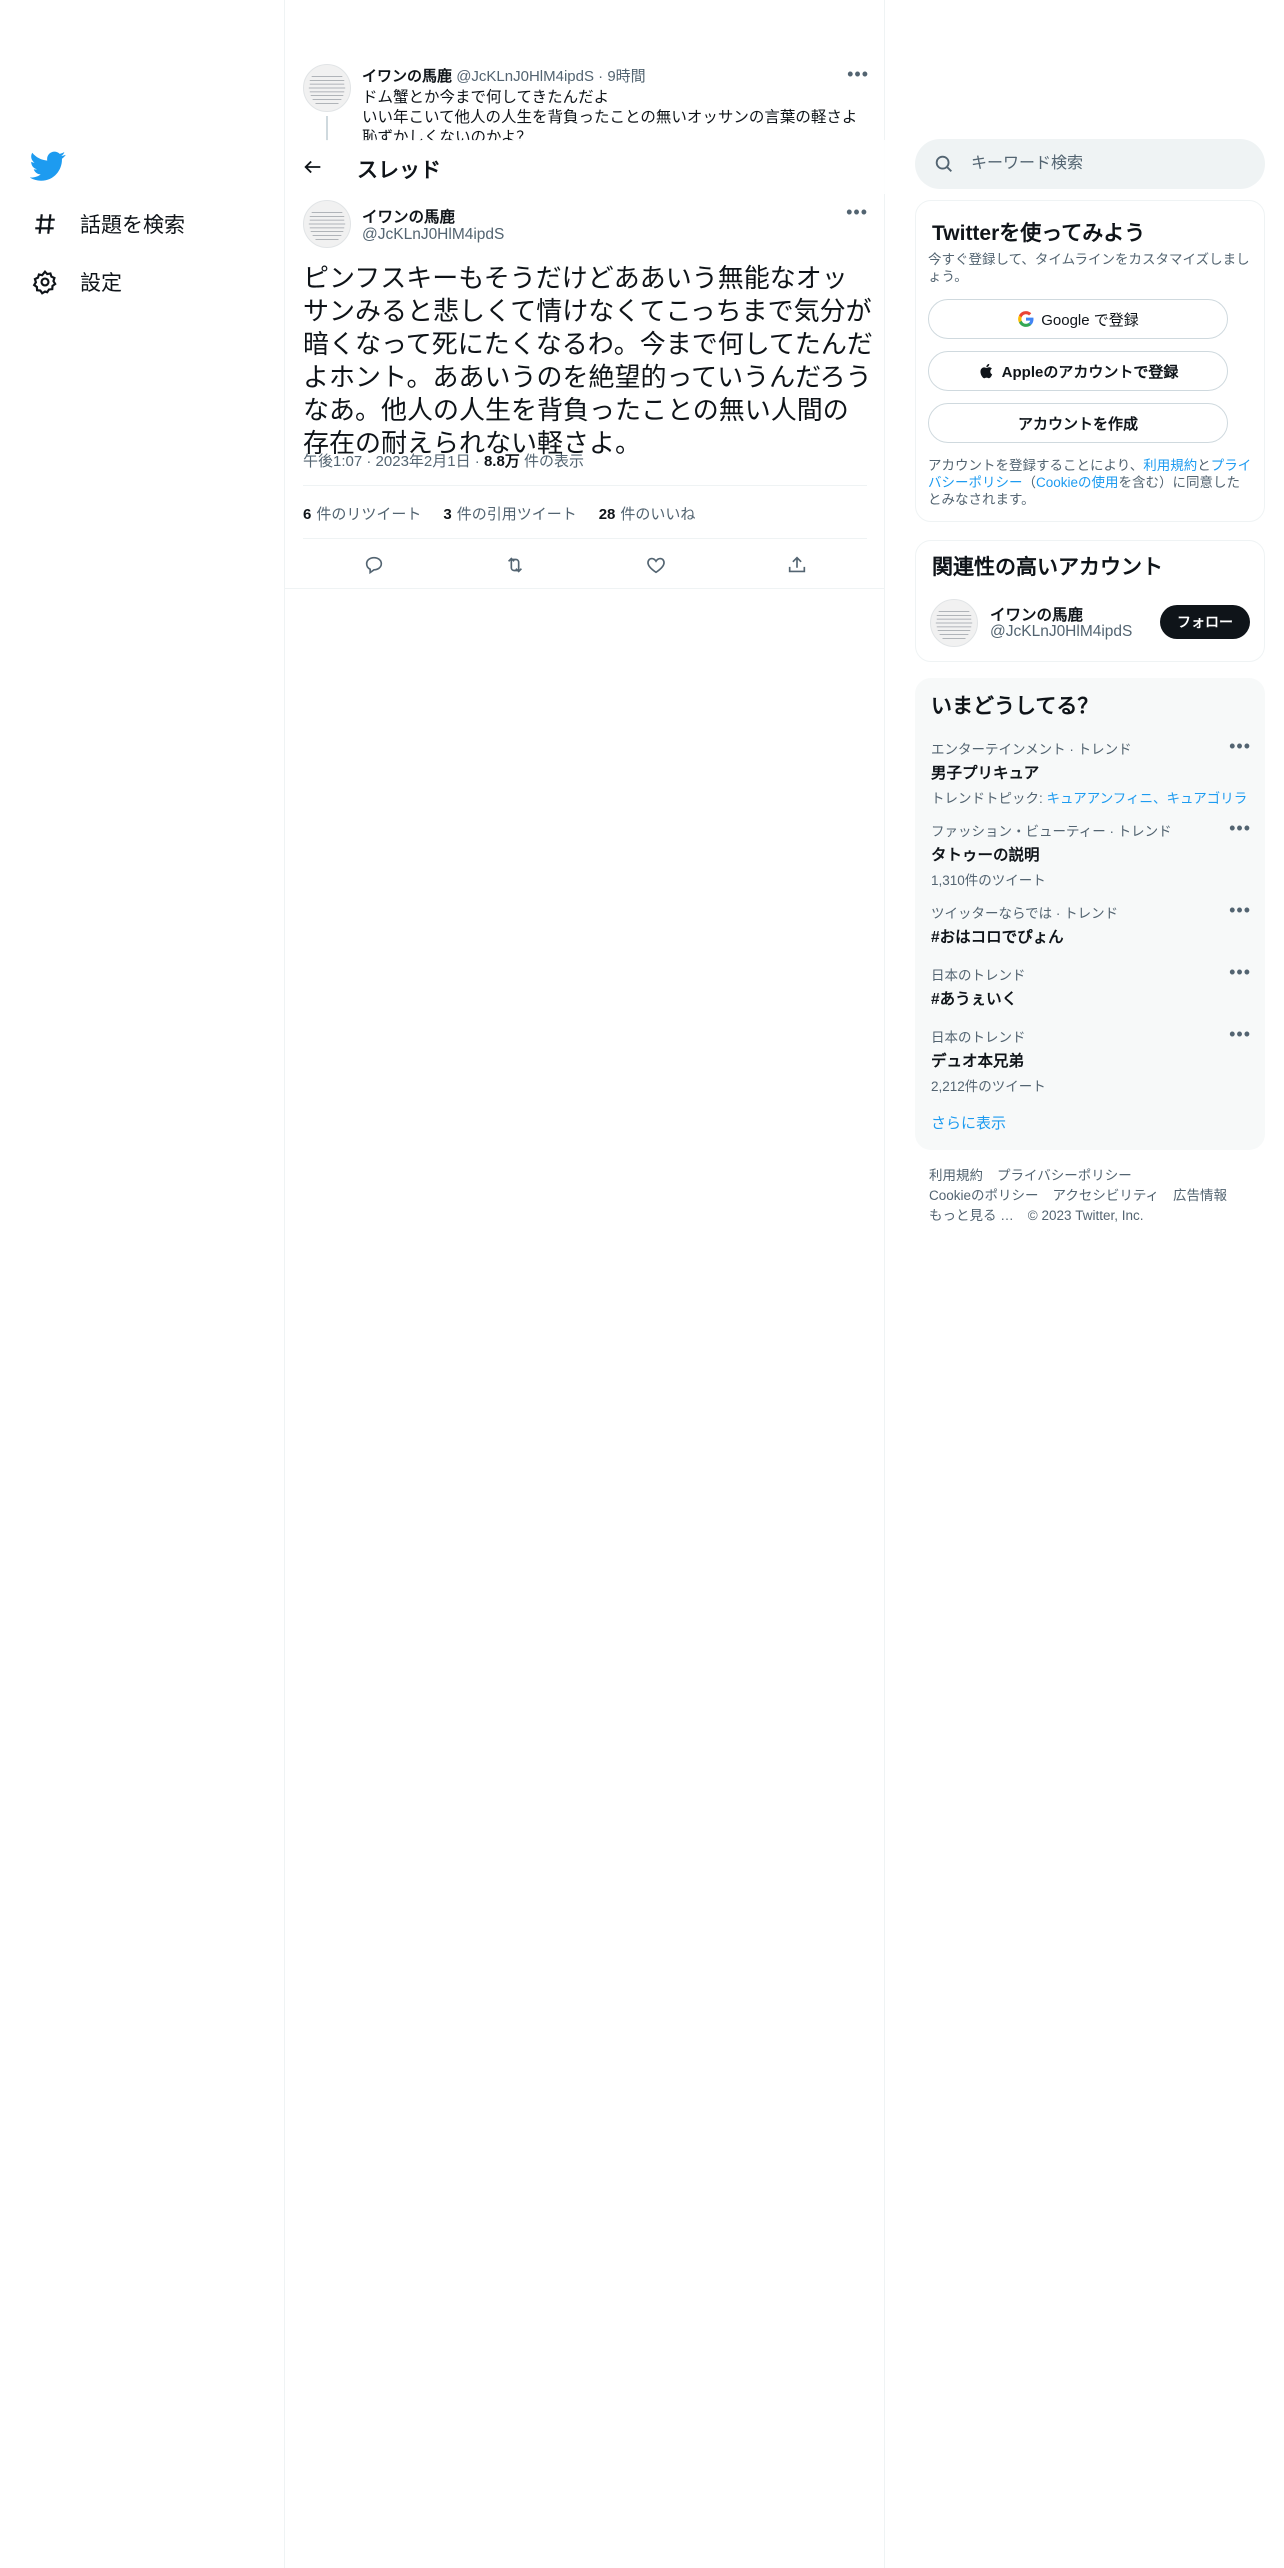 This screenshot has height=2568, width=1284. I want to click on view-count: 8.8万, so click(501, 461).